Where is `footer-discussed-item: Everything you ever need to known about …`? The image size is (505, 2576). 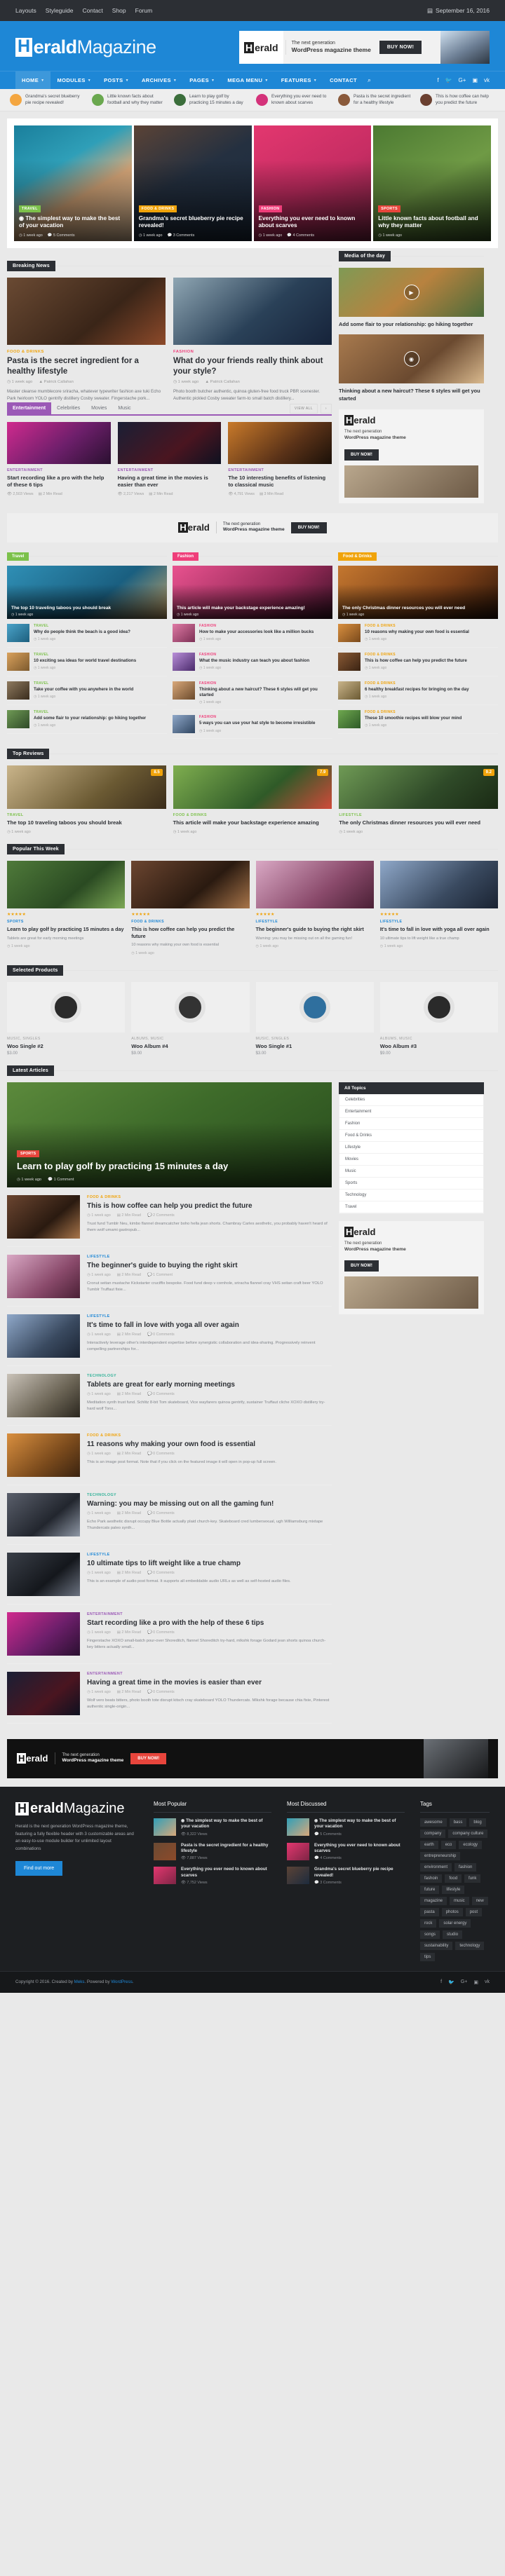 footer-discussed-item: Everything you ever need to known about … is located at coordinates (346, 1851).